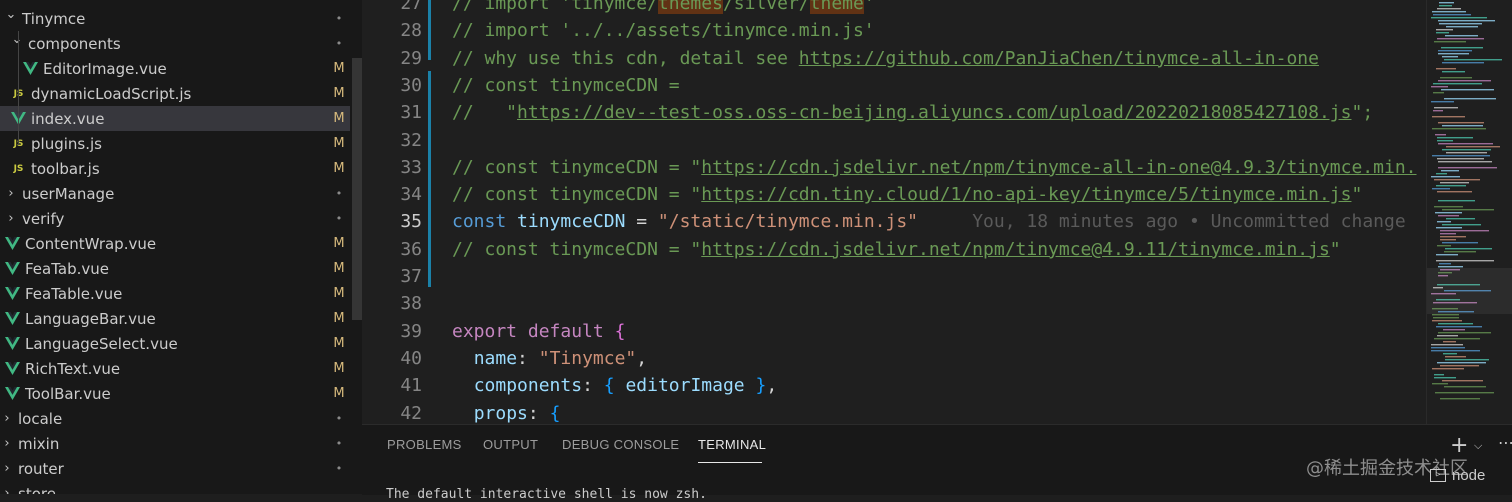 Image resolution: width=1512 pixels, height=502 pixels. Describe the element at coordinates (411, 249) in the screenshot. I see `line-number: 36` at that location.